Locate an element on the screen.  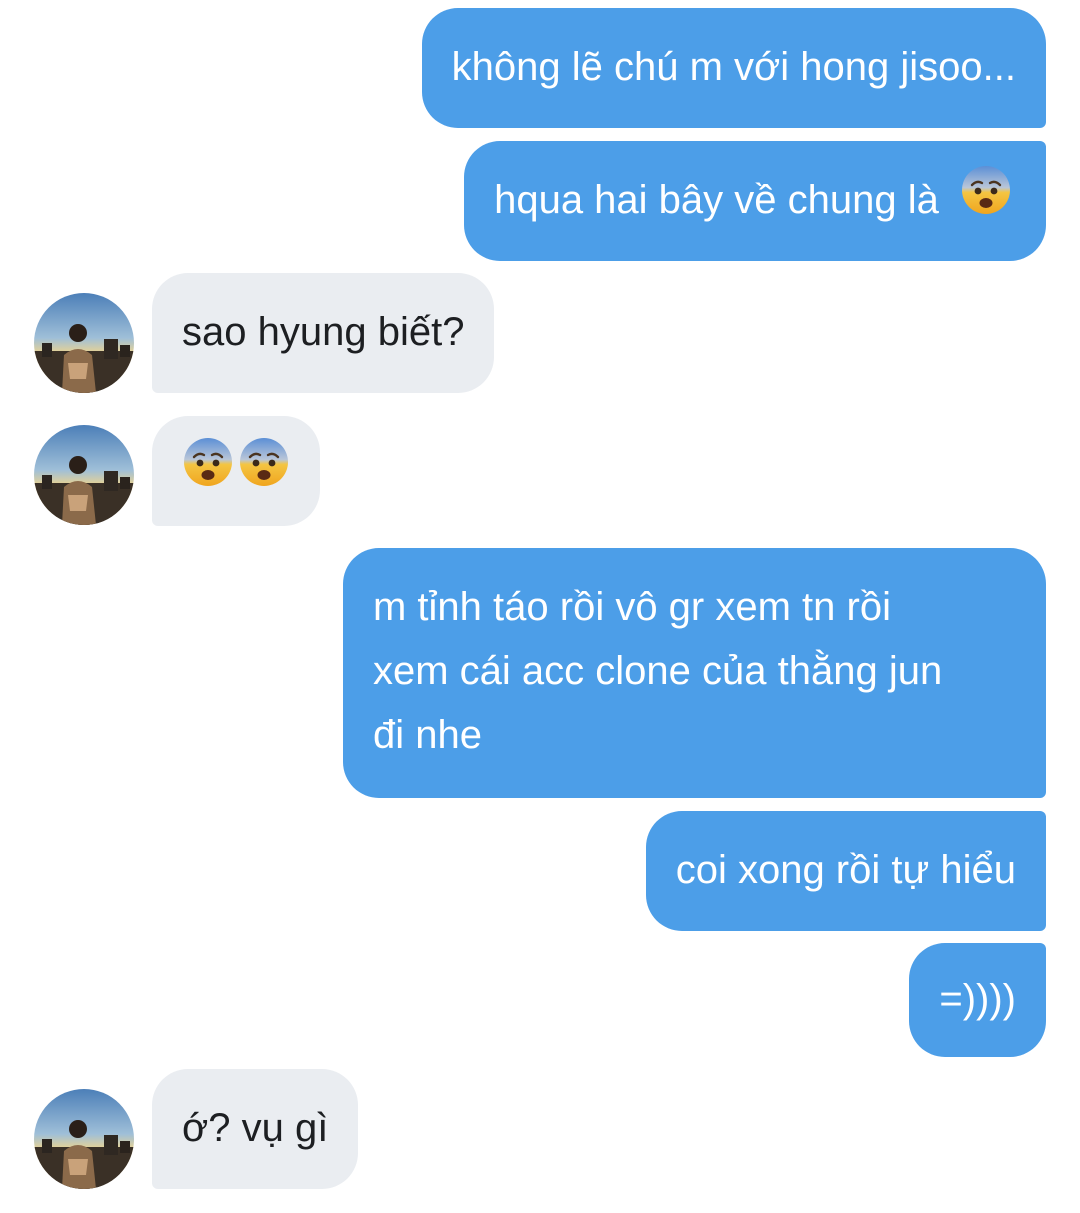
message-bubble-outgoing: hqua hai bây về chung là is located at coordinates (755, 201).